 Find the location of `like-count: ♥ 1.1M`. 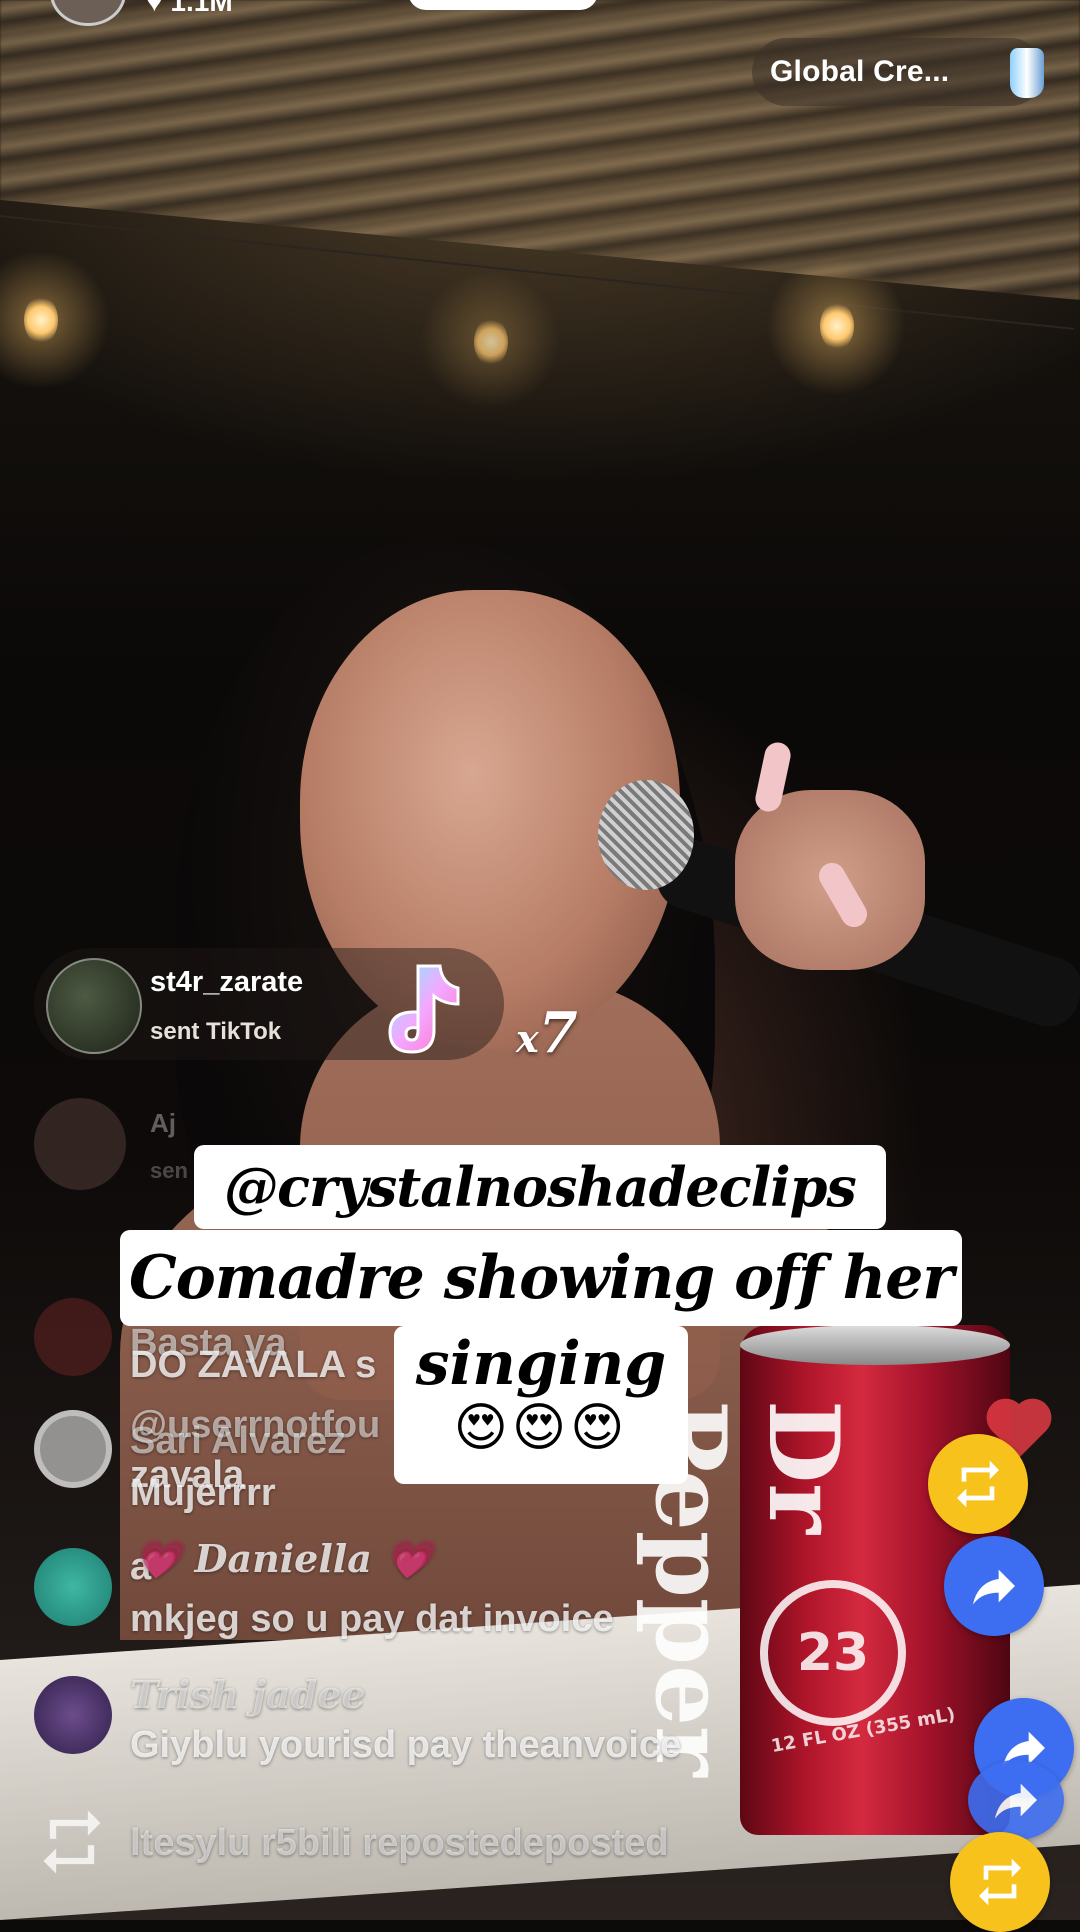

like-count: ♥ 1.1M is located at coordinates (189, 9).